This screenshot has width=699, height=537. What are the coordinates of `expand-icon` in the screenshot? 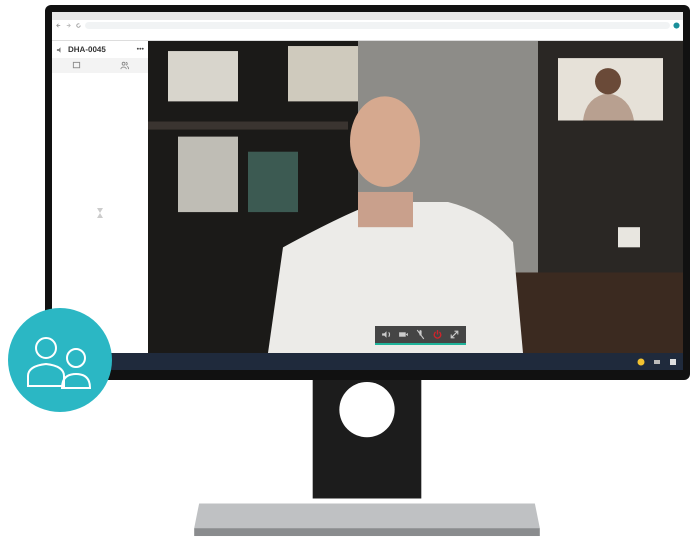 It's located at (454, 334).